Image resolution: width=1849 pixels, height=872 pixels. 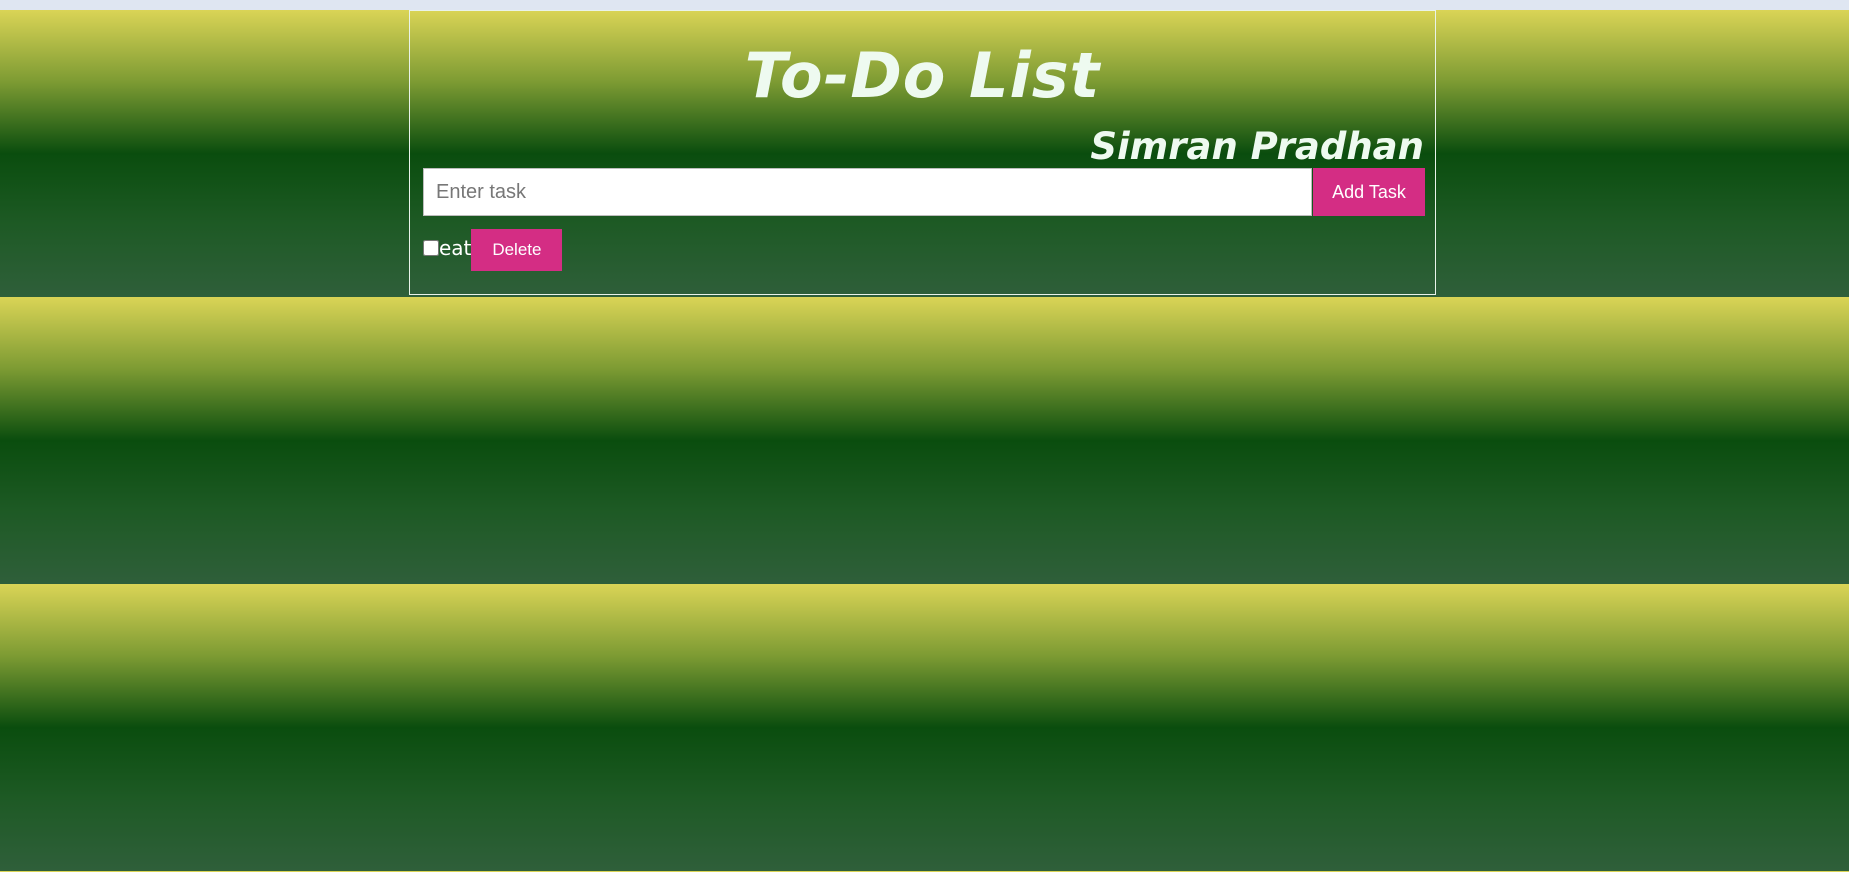 What do you see at coordinates (1369, 192) in the screenshot?
I see `add-task-button: Add Task` at bounding box center [1369, 192].